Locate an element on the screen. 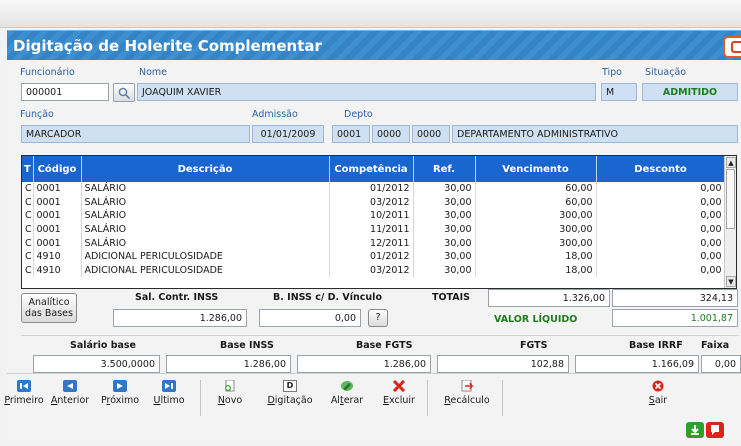 Image resolution: width=741 pixels, height=446 pixels. valor-liquido-field: 1.001,87 is located at coordinates (675, 318).